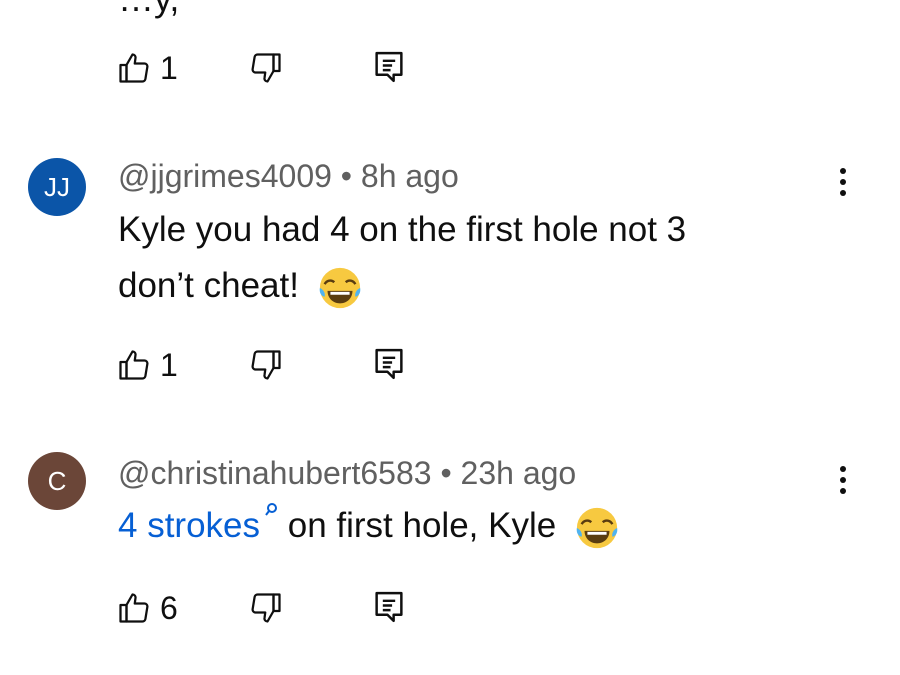  I want to click on previous-comment-text: …y,, so click(148, 10).